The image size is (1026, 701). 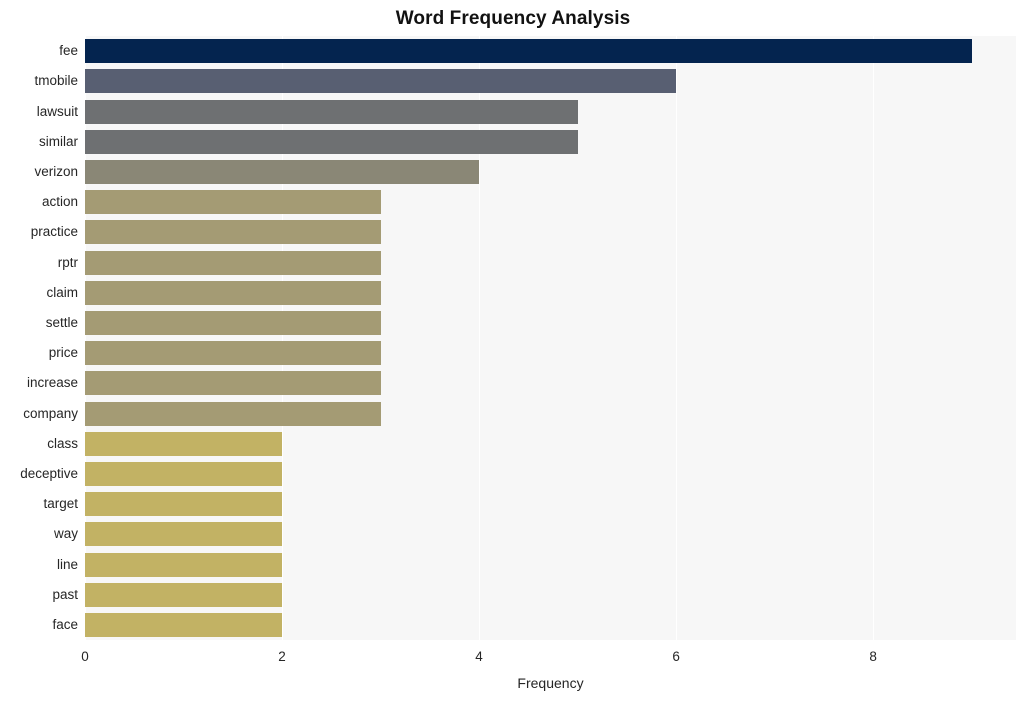 What do you see at coordinates (676, 656) in the screenshot?
I see `x-tick-label-6: 6` at bounding box center [676, 656].